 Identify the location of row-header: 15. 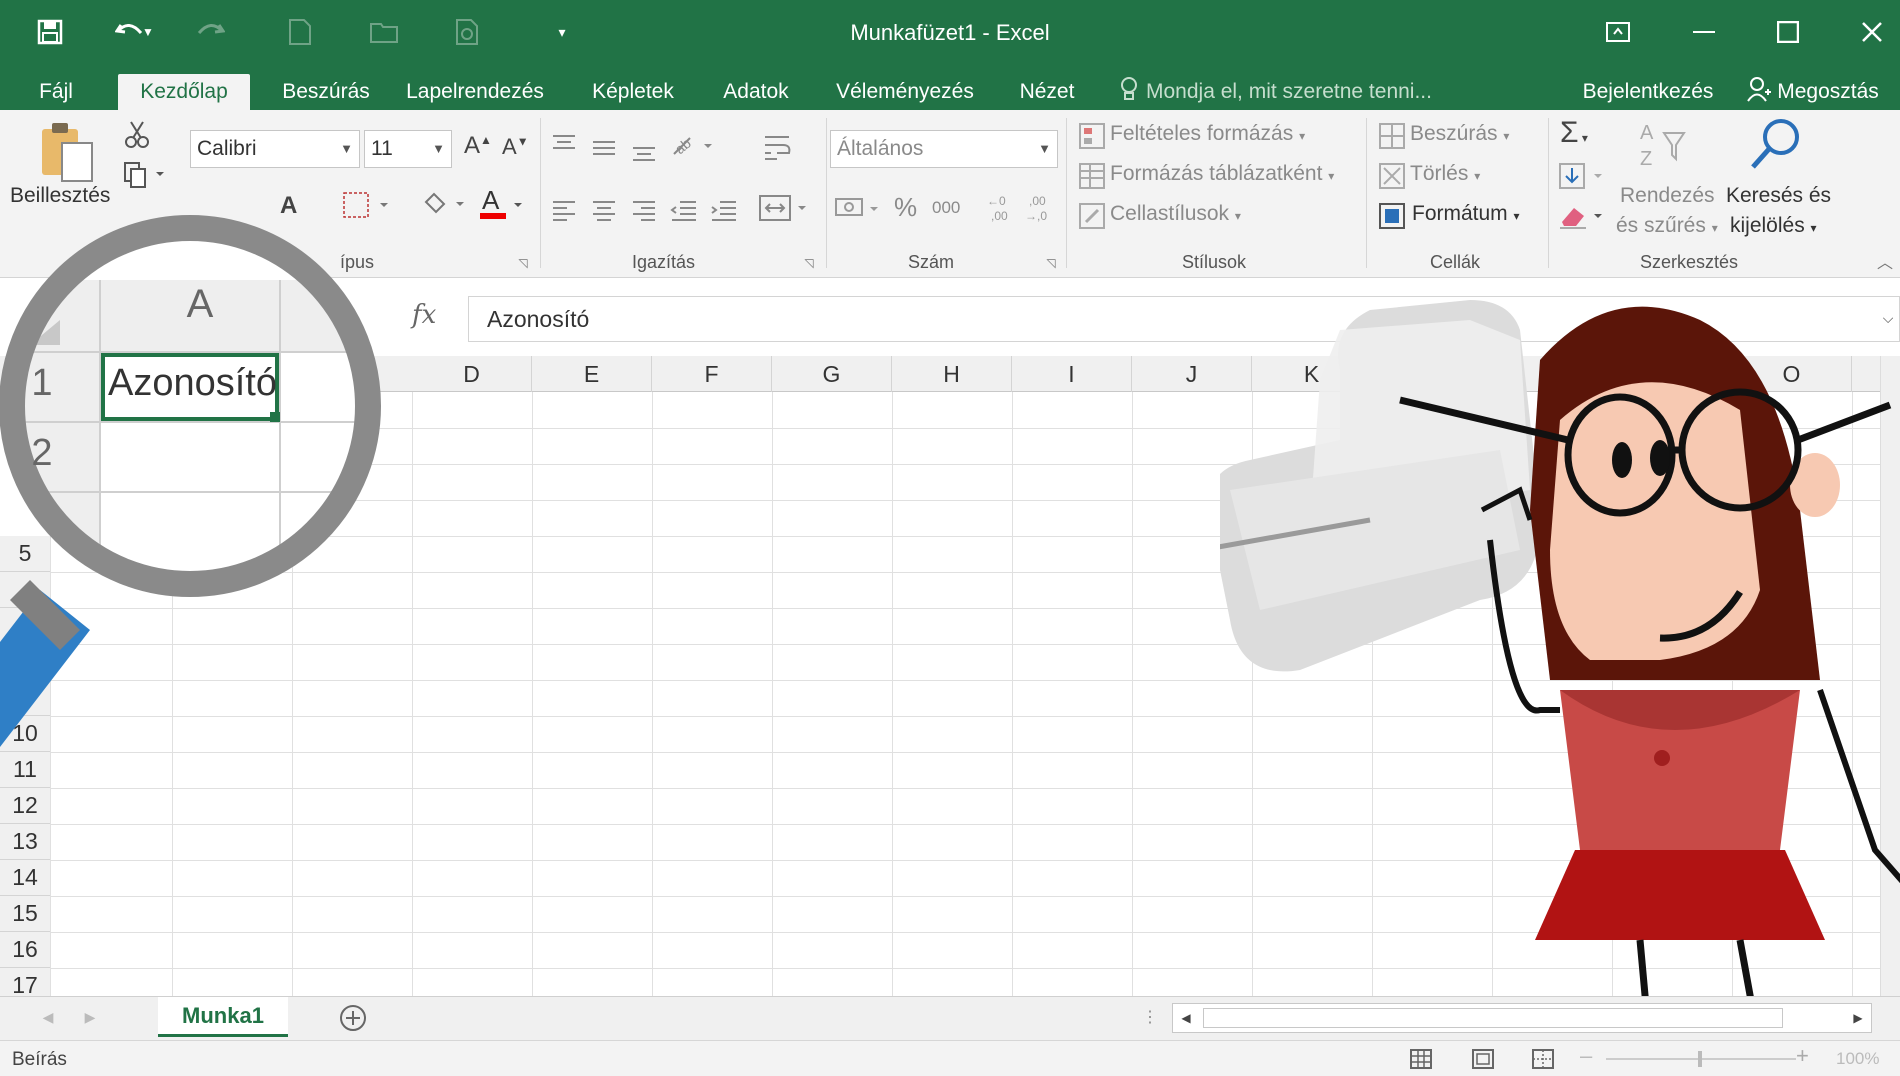
(25, 914).